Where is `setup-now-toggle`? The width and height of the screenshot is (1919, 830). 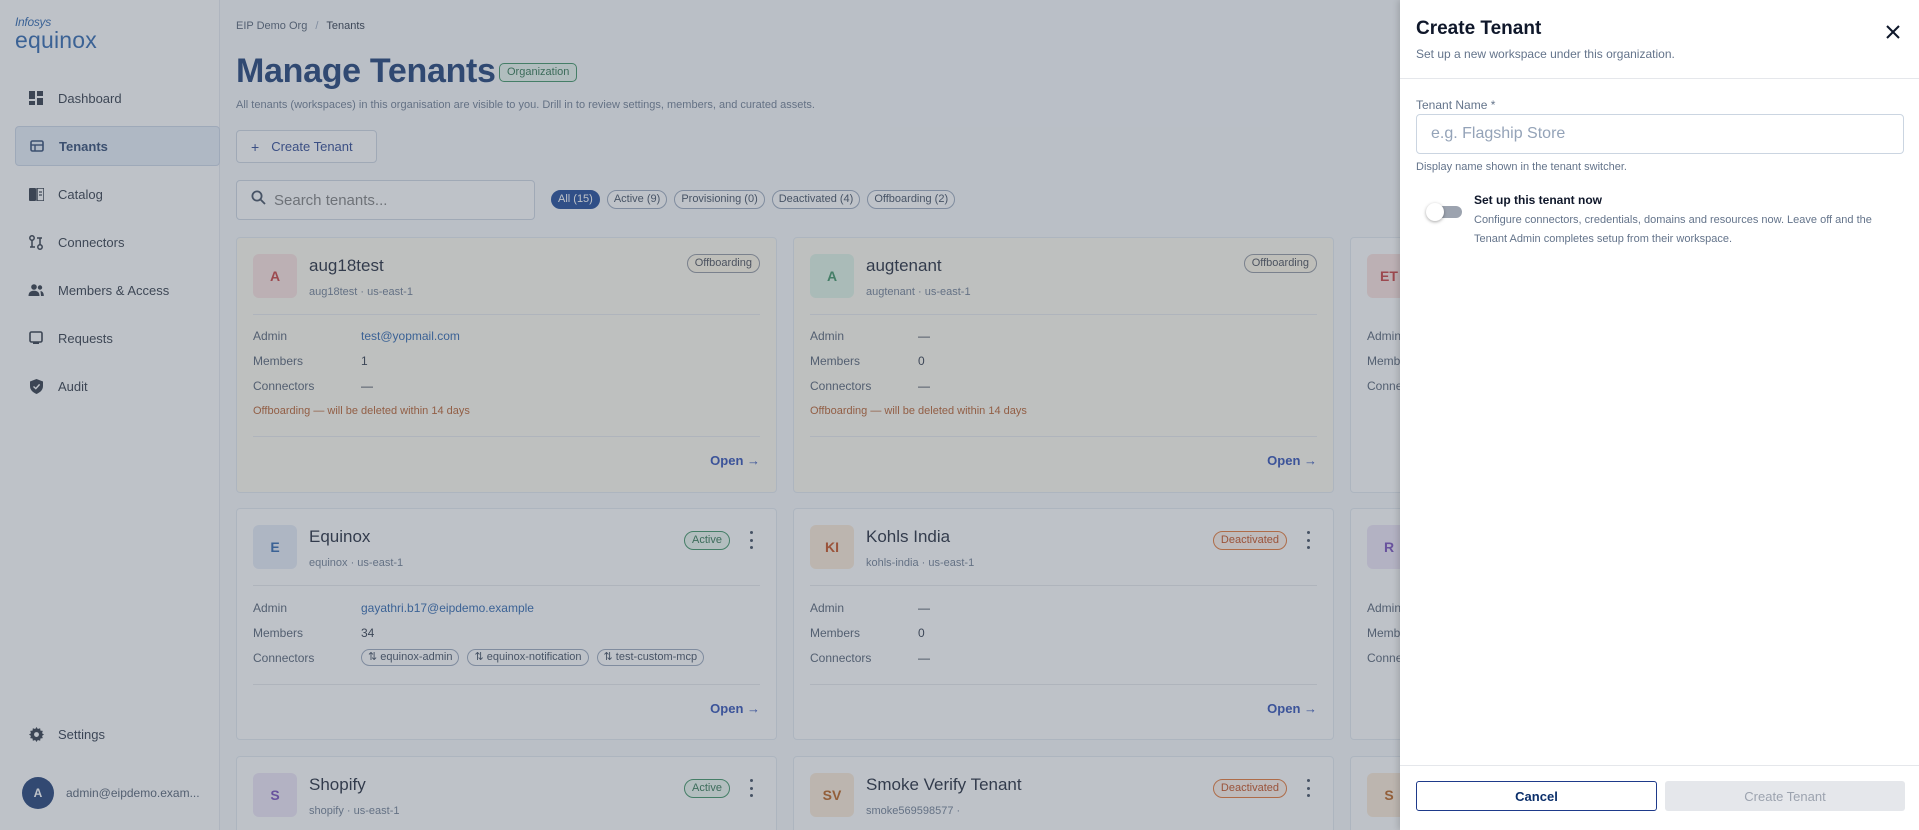 setup-now-toggle is located at coordinates (1444, 212).